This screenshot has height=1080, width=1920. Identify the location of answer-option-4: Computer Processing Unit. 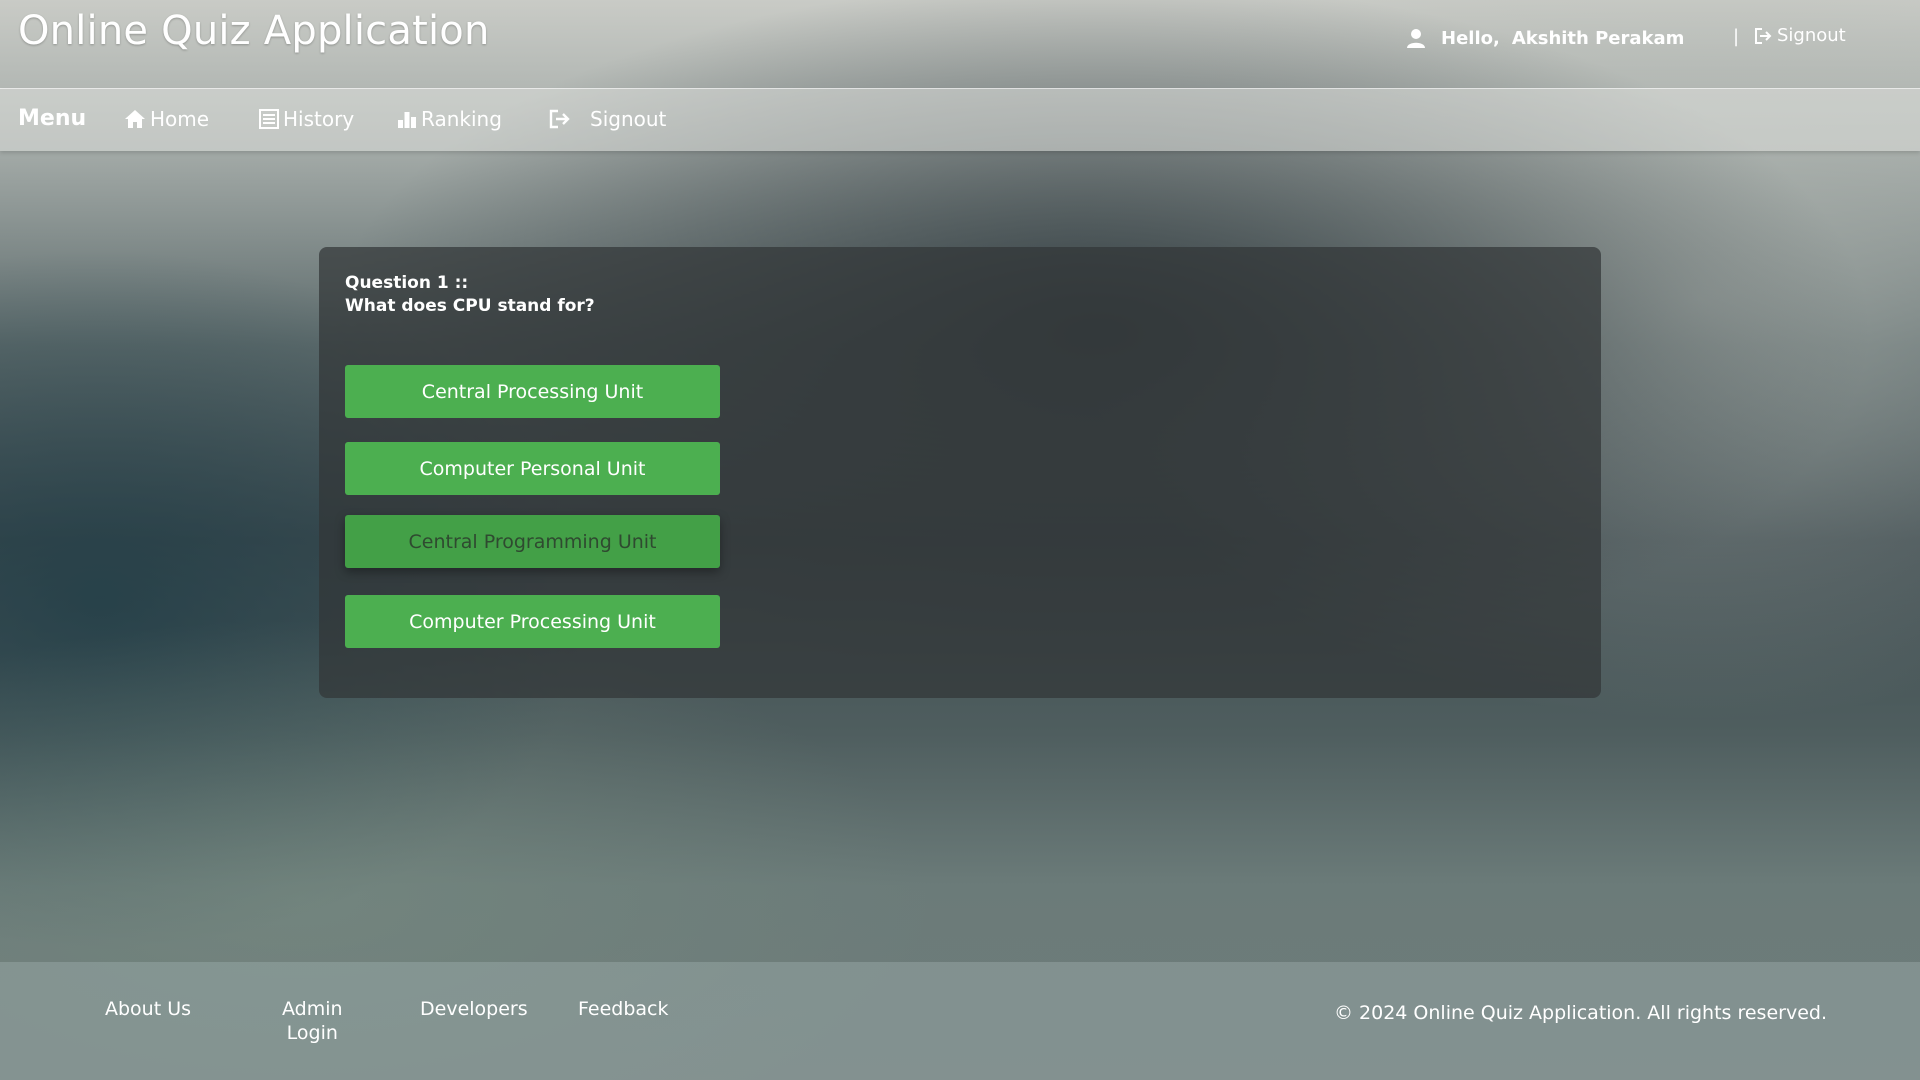
(532, 621).